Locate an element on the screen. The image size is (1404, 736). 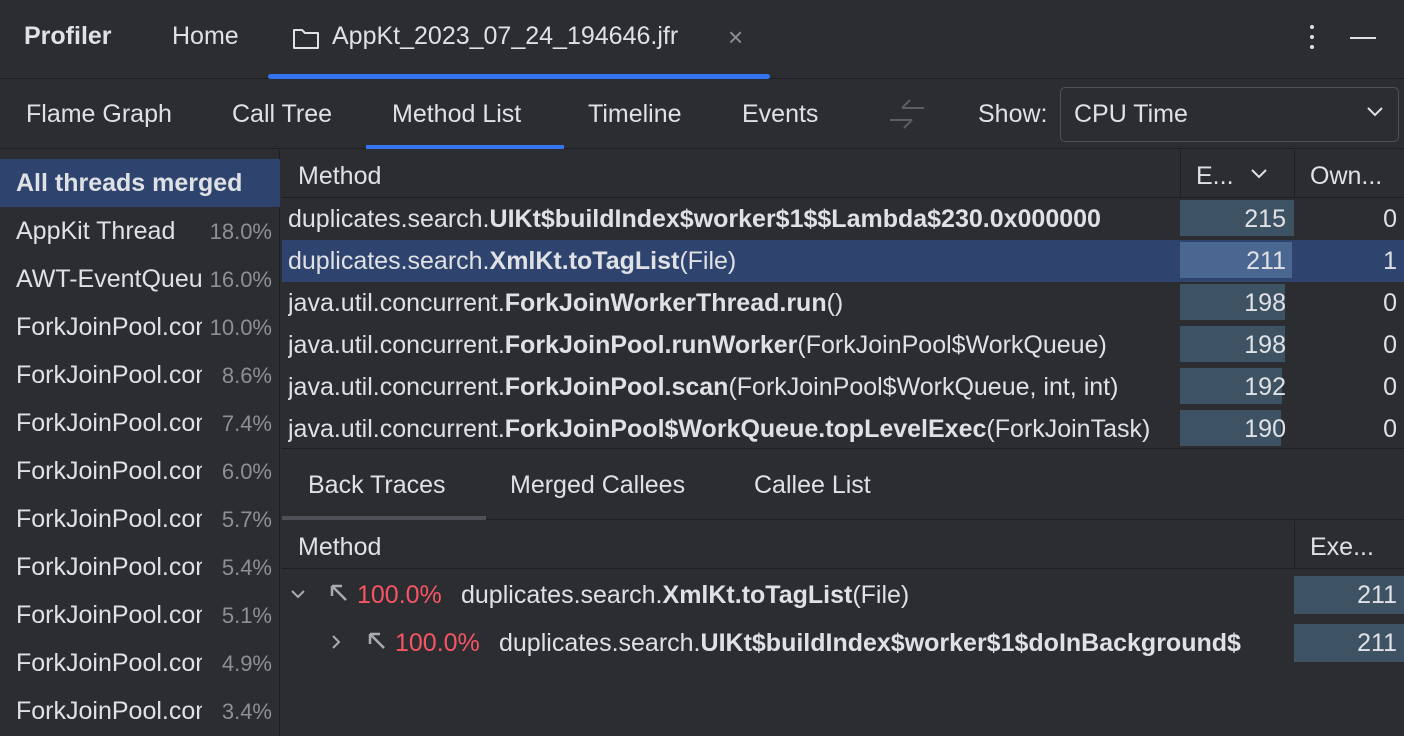
thread-item: ForkJoinPool.common 4.9% is located at coordinates (140, 663).